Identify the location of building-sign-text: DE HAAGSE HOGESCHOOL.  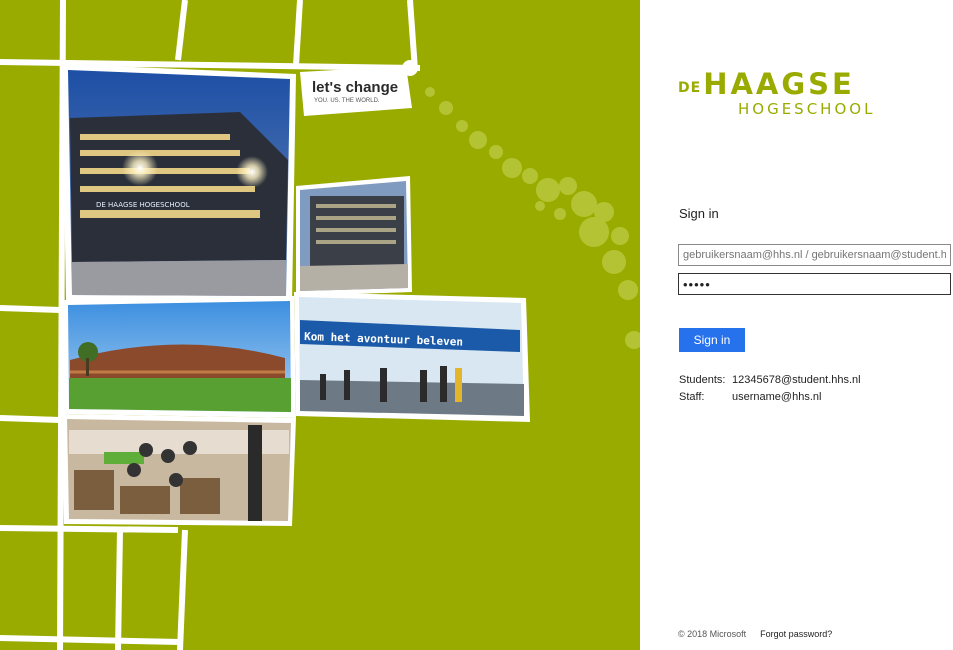
(143, 205).